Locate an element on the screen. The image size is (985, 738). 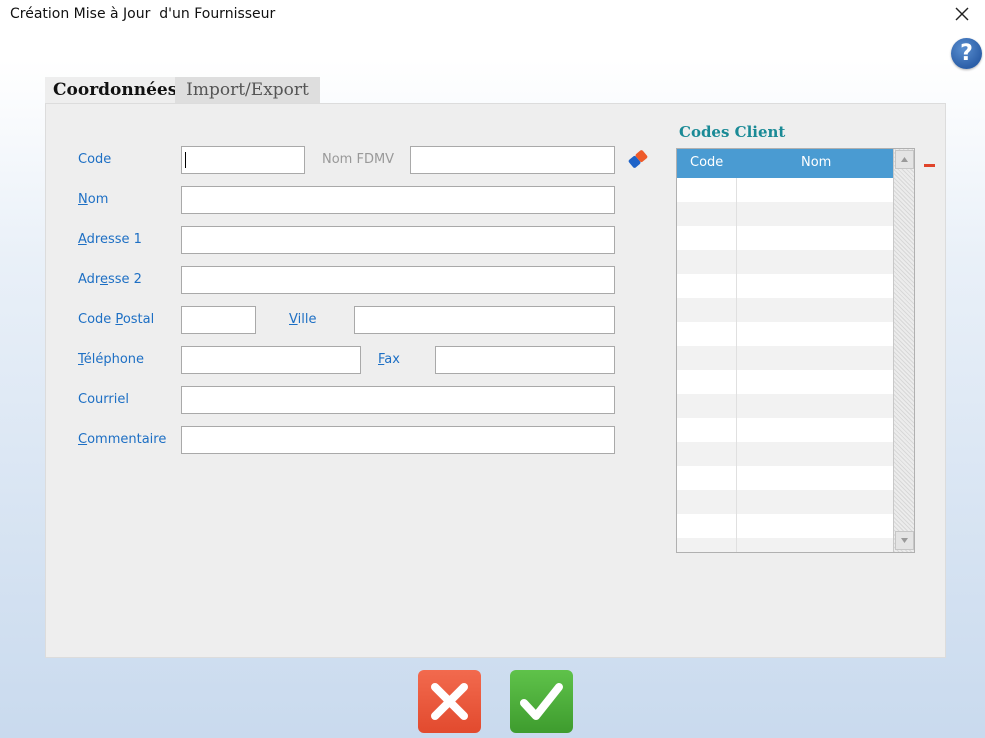
tab-coordonnees: Coordonnées is located at coordinates (111, 90).